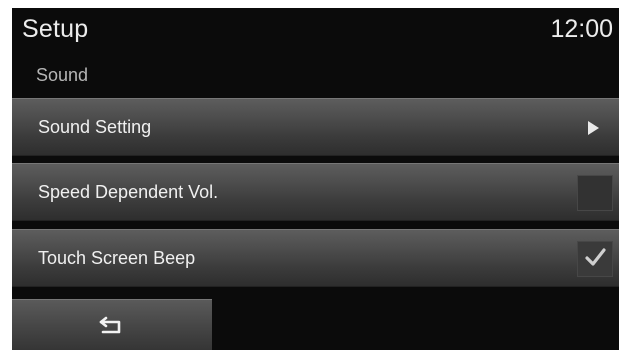 This screenshot has width=619, height=350. What do you see at coordinates (62, 75) in the screenshot?
I see `section-label: Sound` at bounding box center [62, 75].